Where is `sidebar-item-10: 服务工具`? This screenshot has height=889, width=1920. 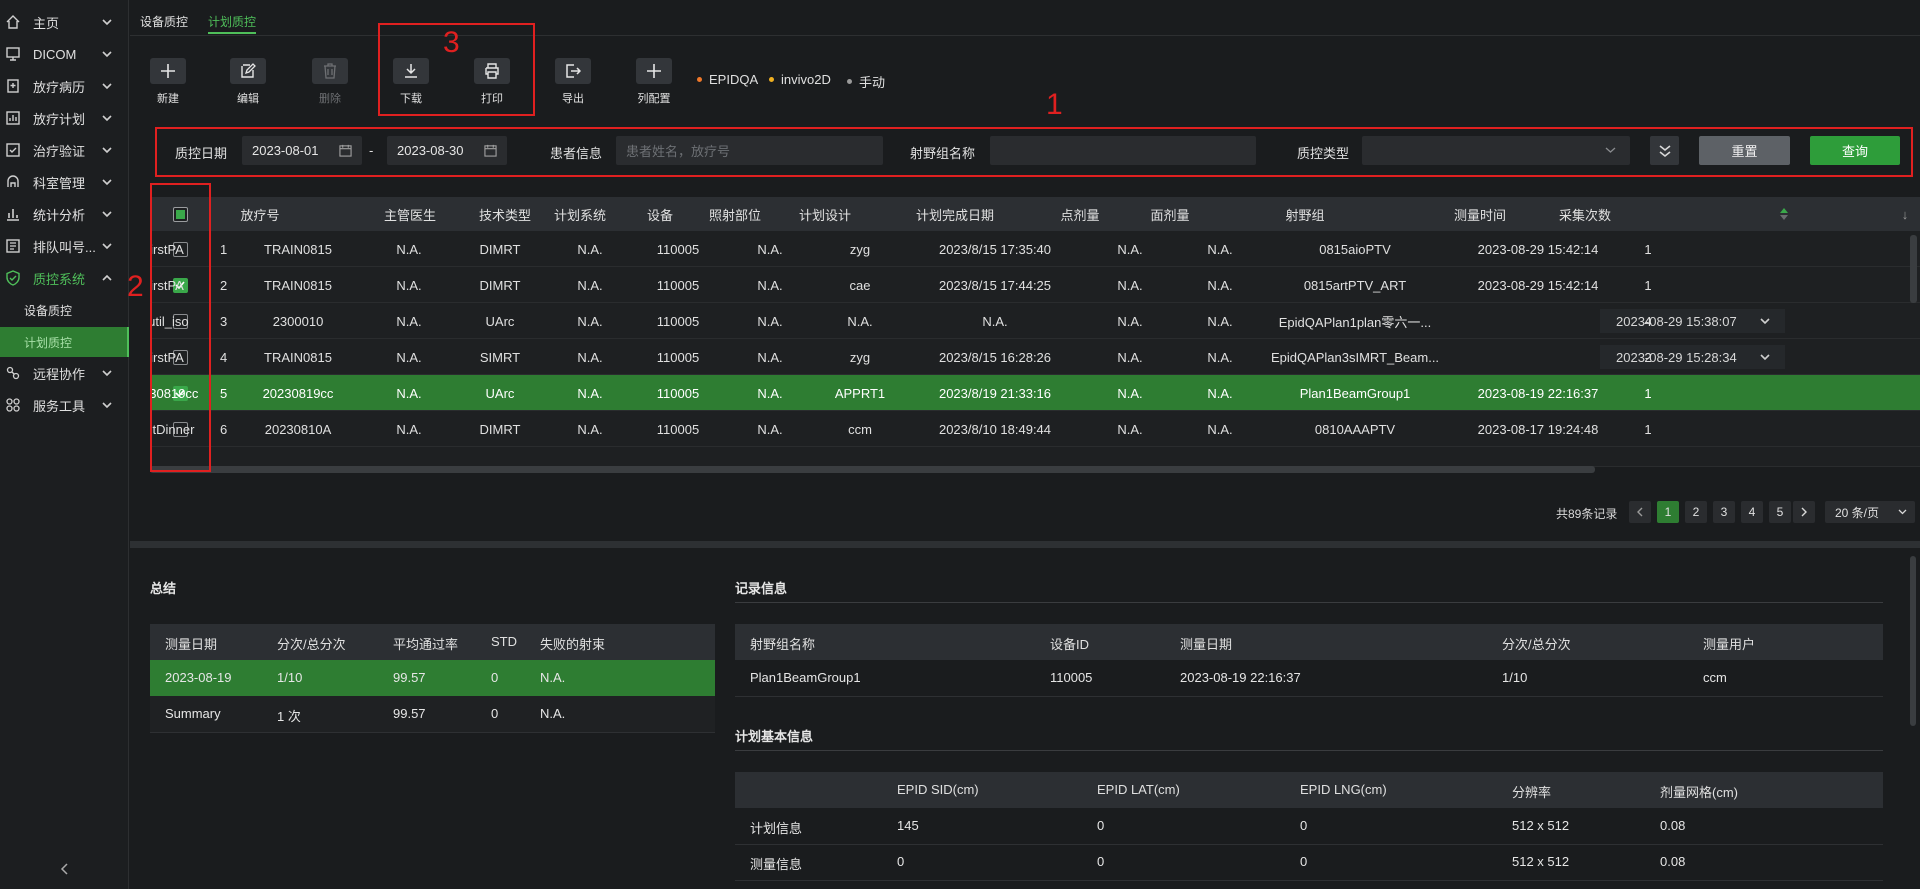
sidebar-item-10: 服务工具 is located at coordinates (64, 405).